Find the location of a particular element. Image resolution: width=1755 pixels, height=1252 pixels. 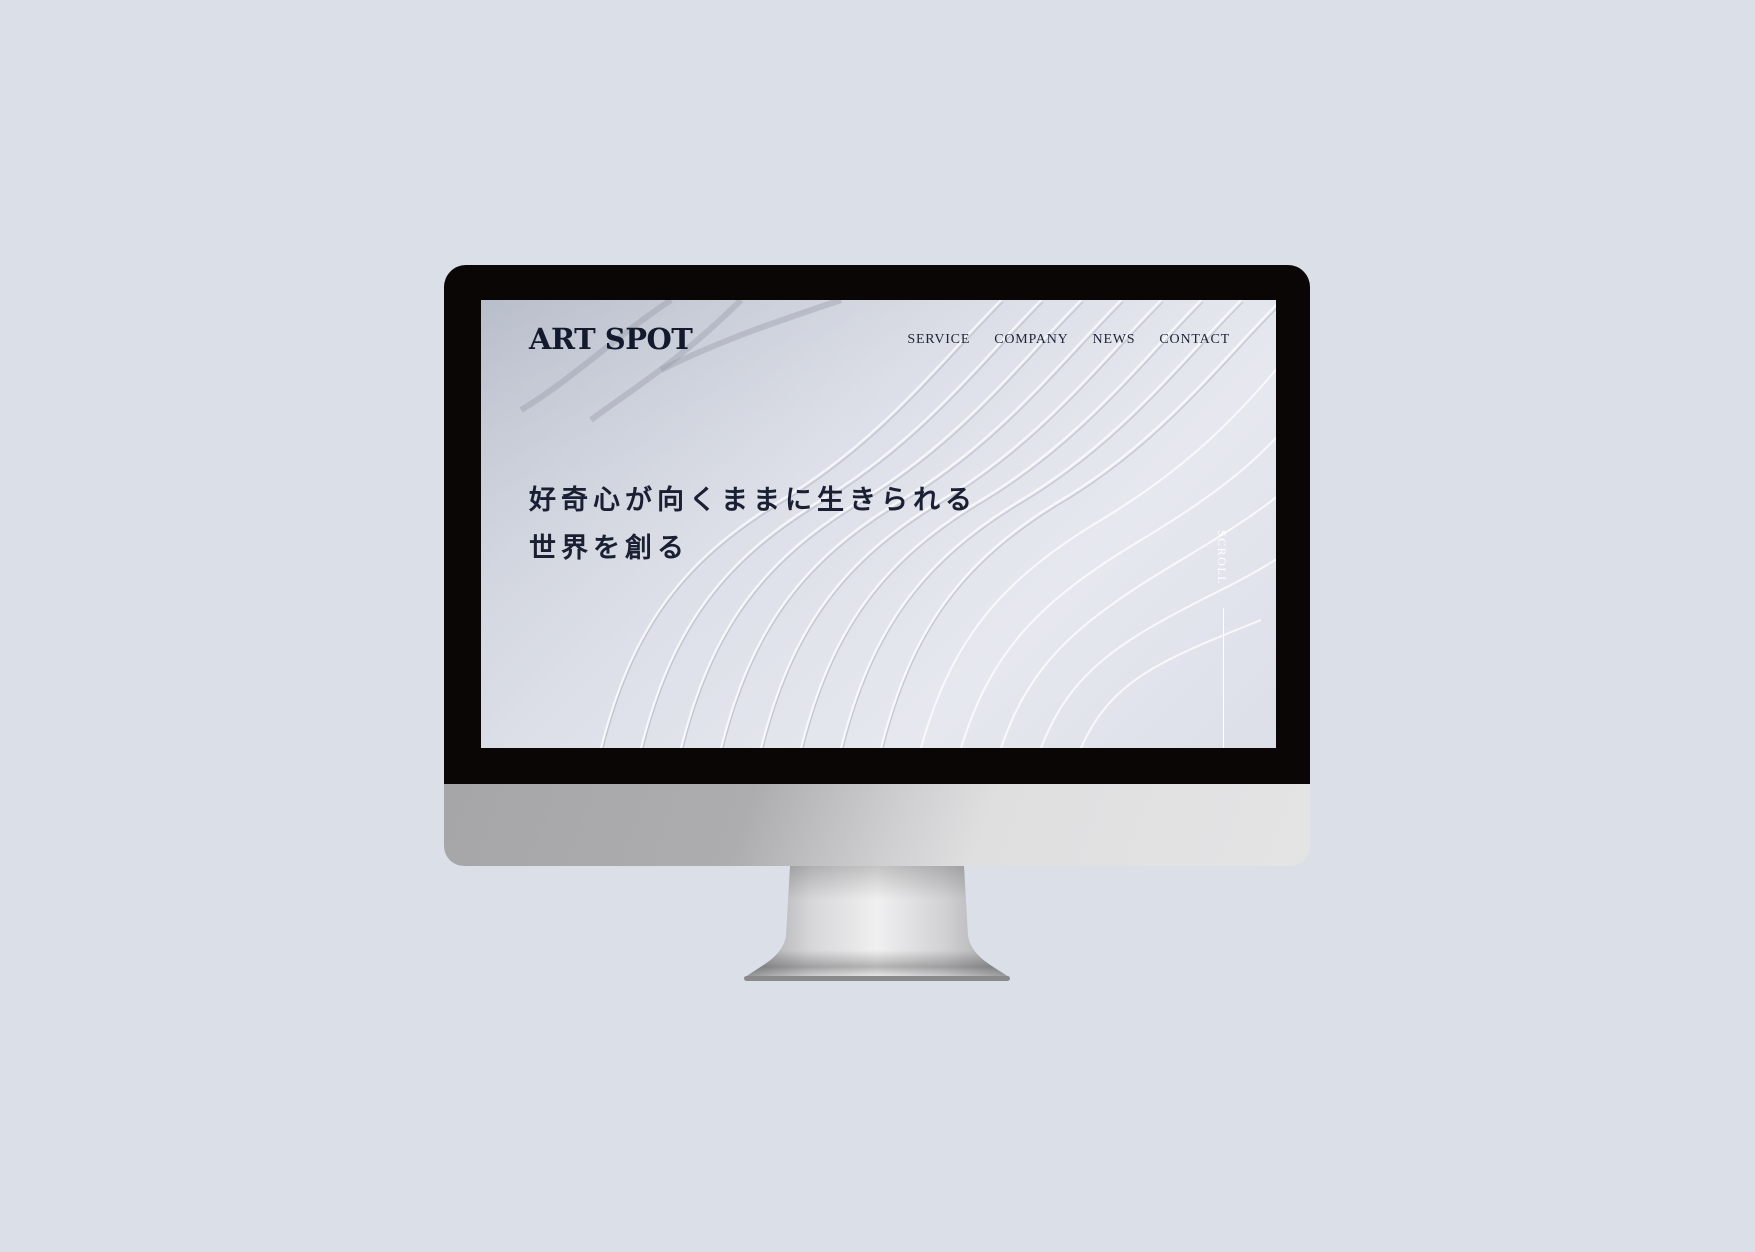

scroll-label: SCROLL is located at coordinates (1222, 558).